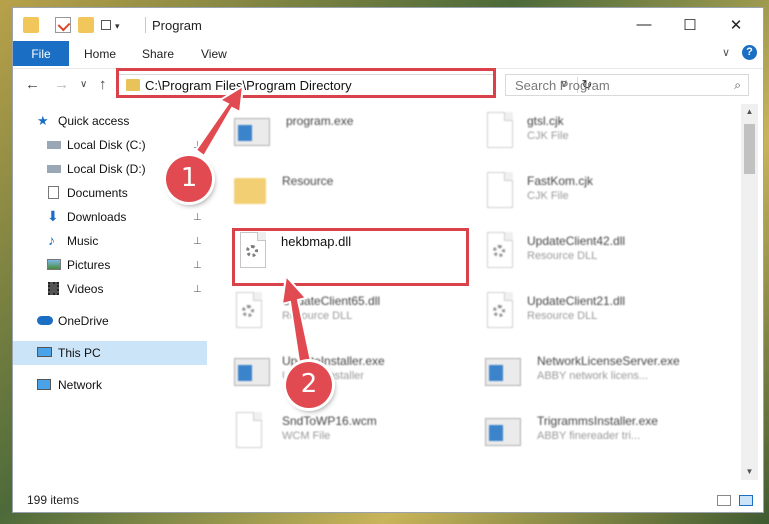  I want to click on arrow-to-address, so click(219, 121).